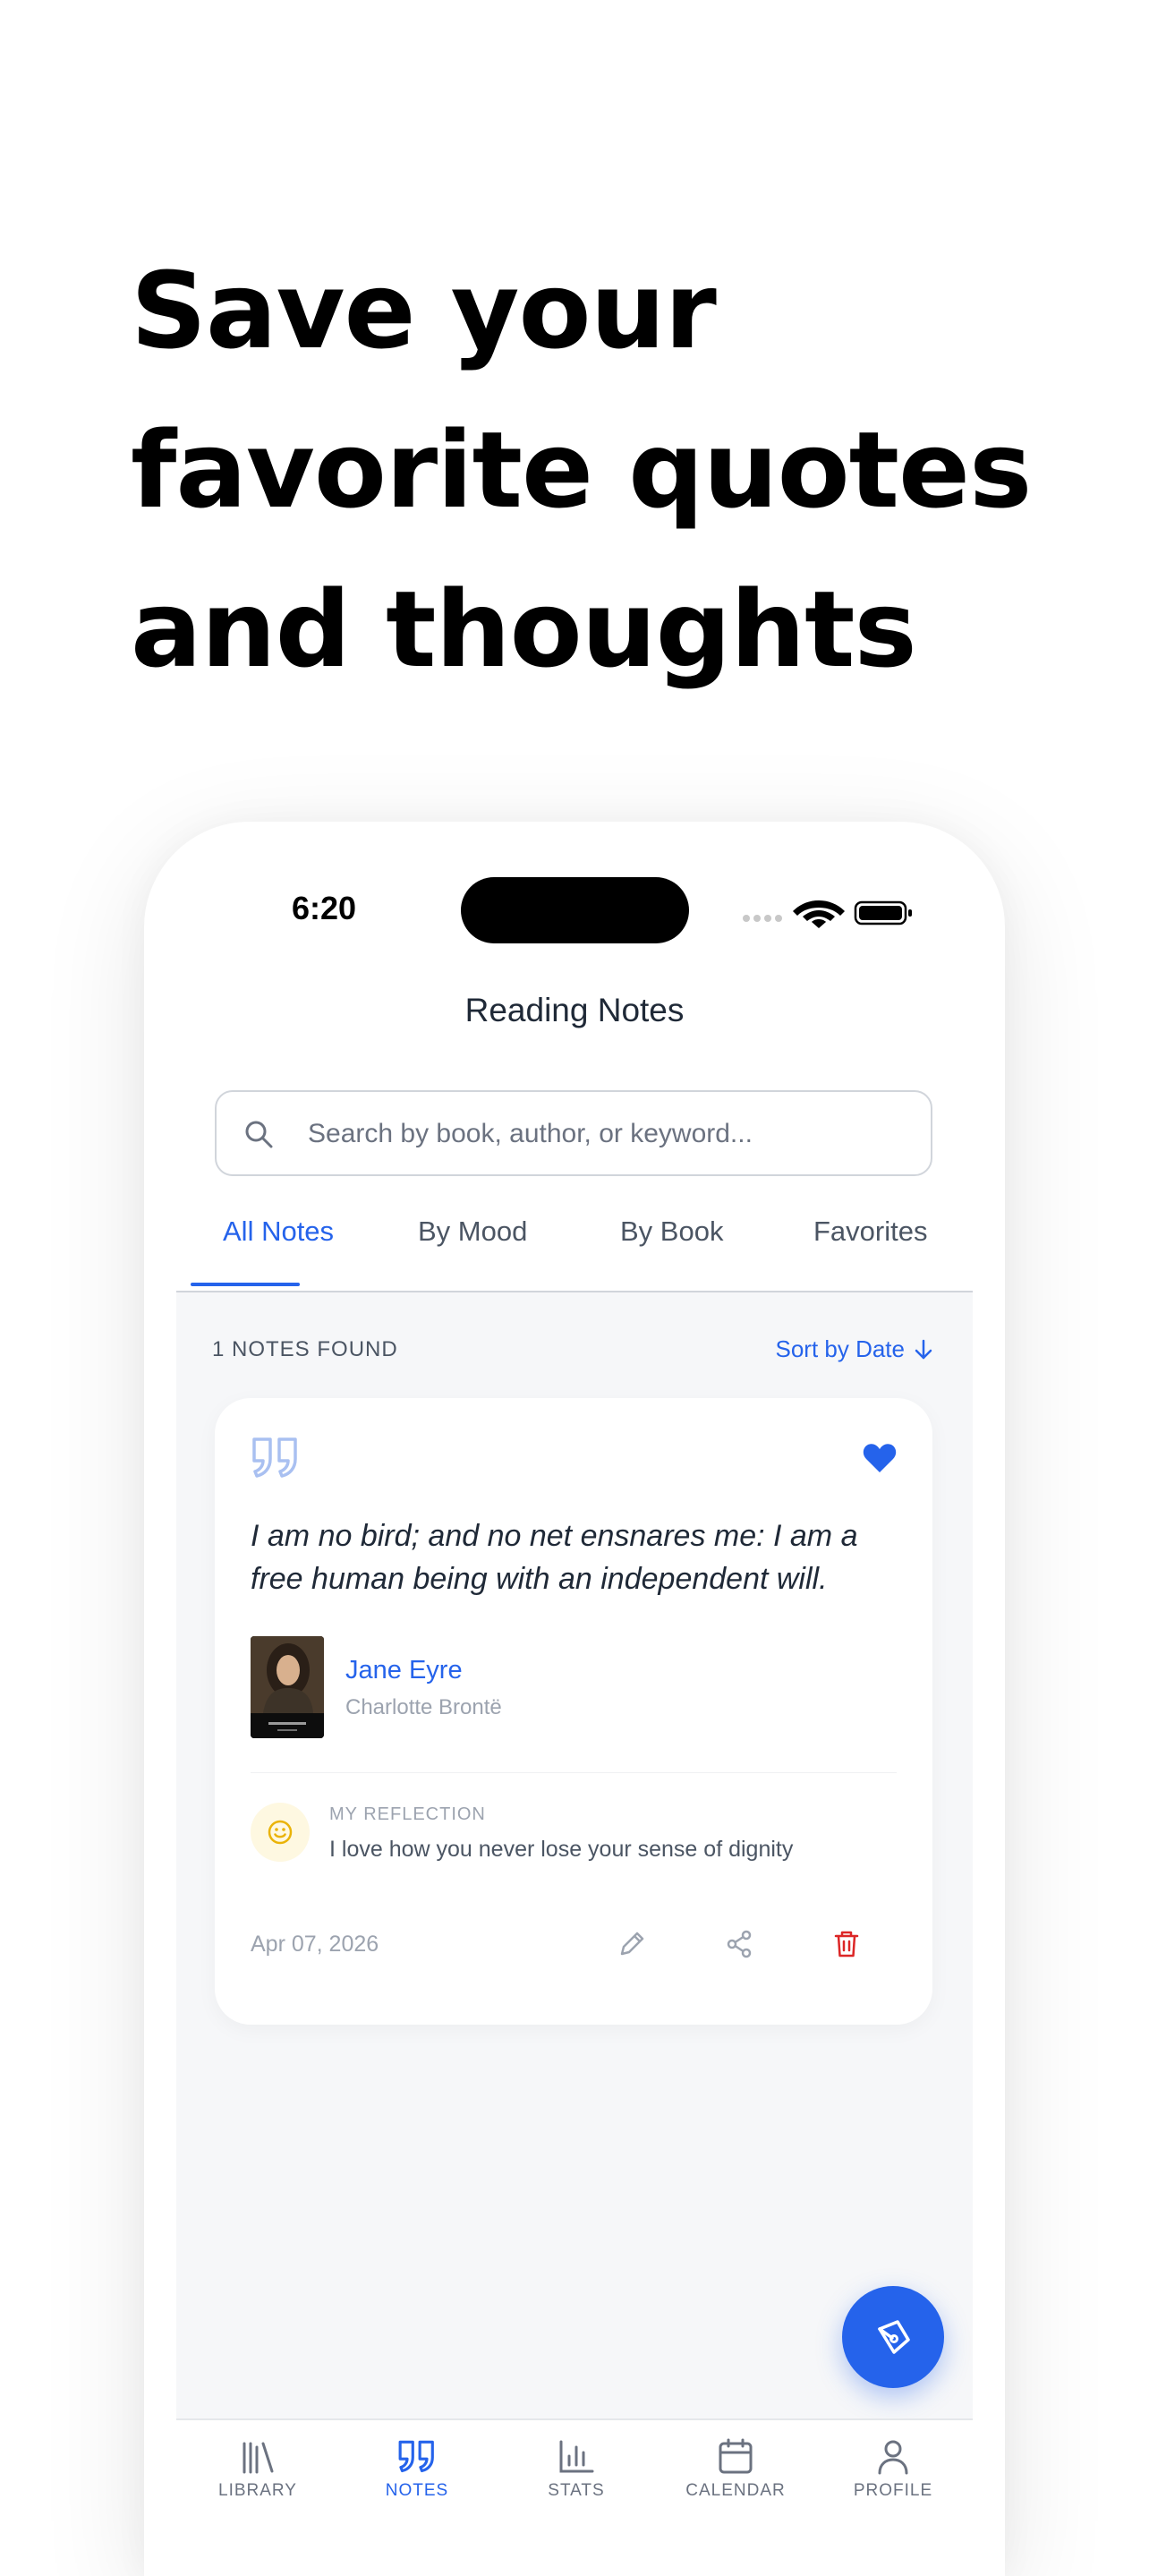 This screenshot has height=2576, width=1149. What do you see at coordinates (581, 470) in the screenshot?
I see `headline-line-2: favorite quotes` at bounding box center [581, 470].